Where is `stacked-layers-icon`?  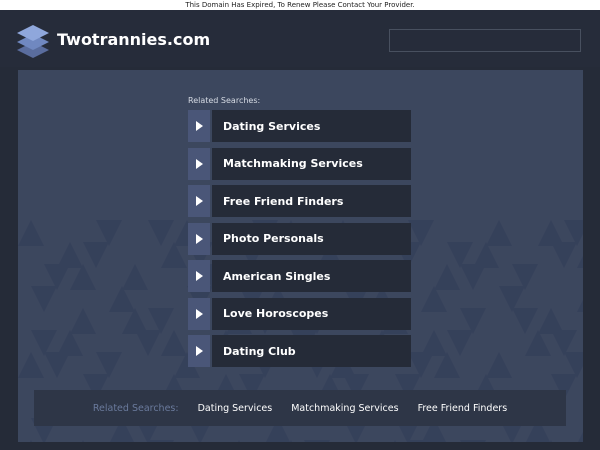
stacked-layers-icon is located at coordinates (33, 40).